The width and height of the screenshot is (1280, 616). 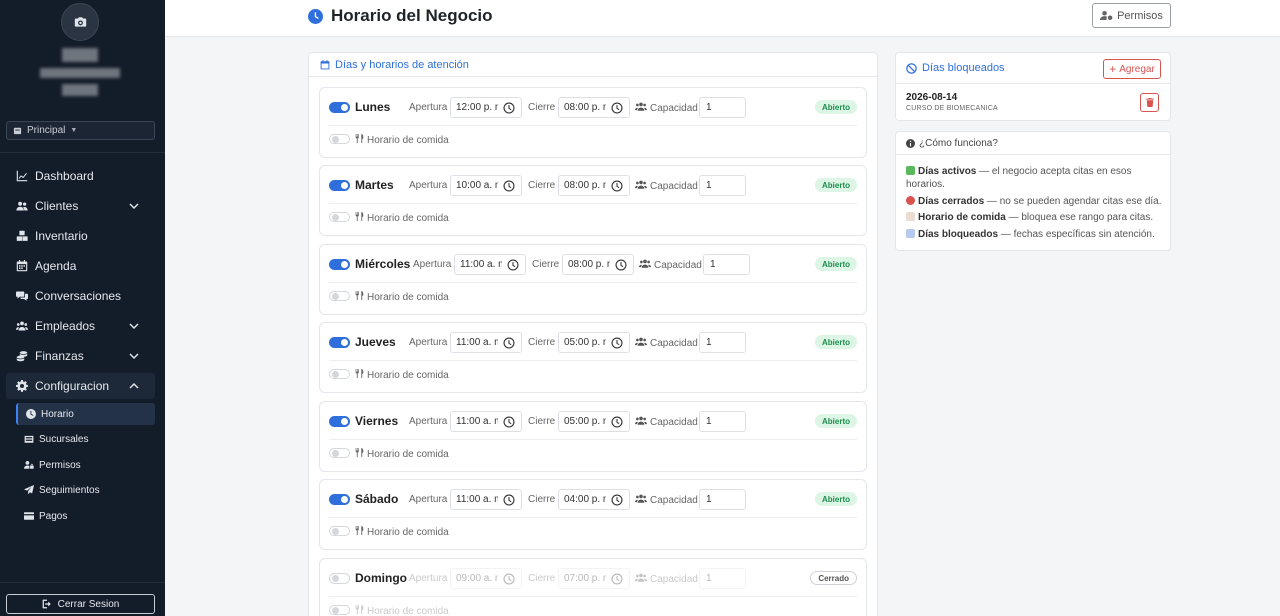 I want to click on redacted-name, so click(x=80, y=55).